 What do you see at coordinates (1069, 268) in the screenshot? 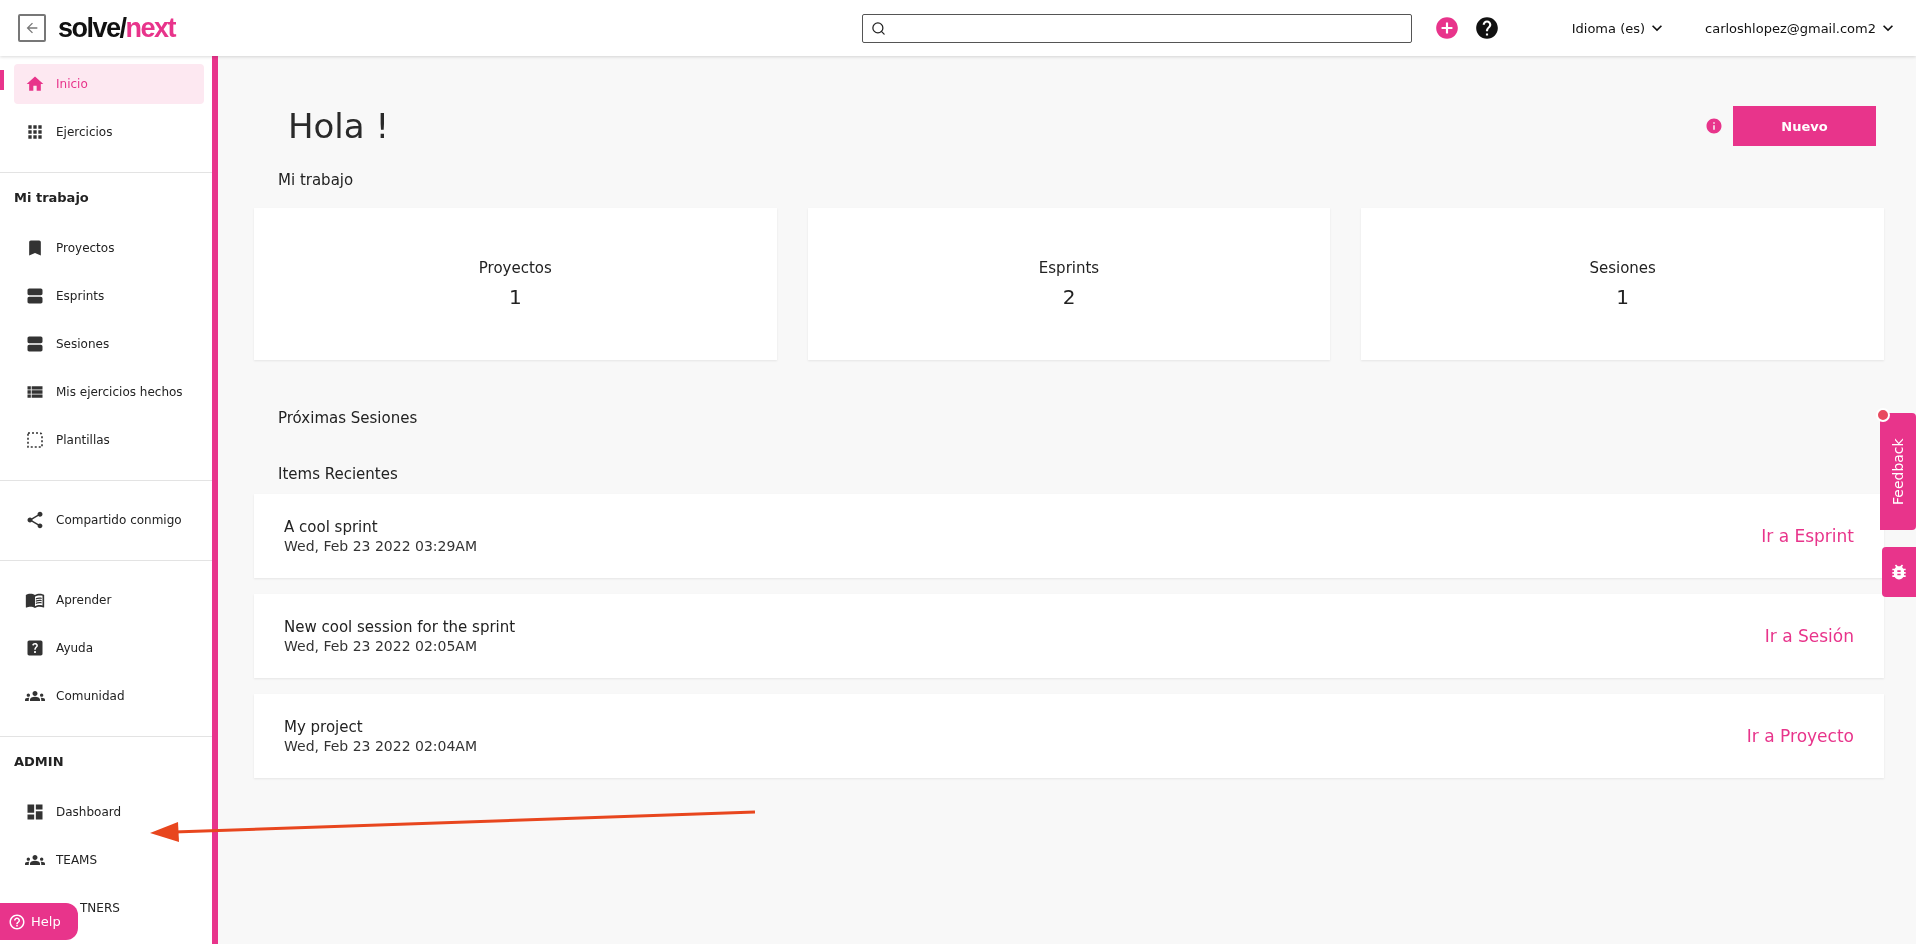
I see `stat-label: Esprints` at bounding box center [1069, 268].